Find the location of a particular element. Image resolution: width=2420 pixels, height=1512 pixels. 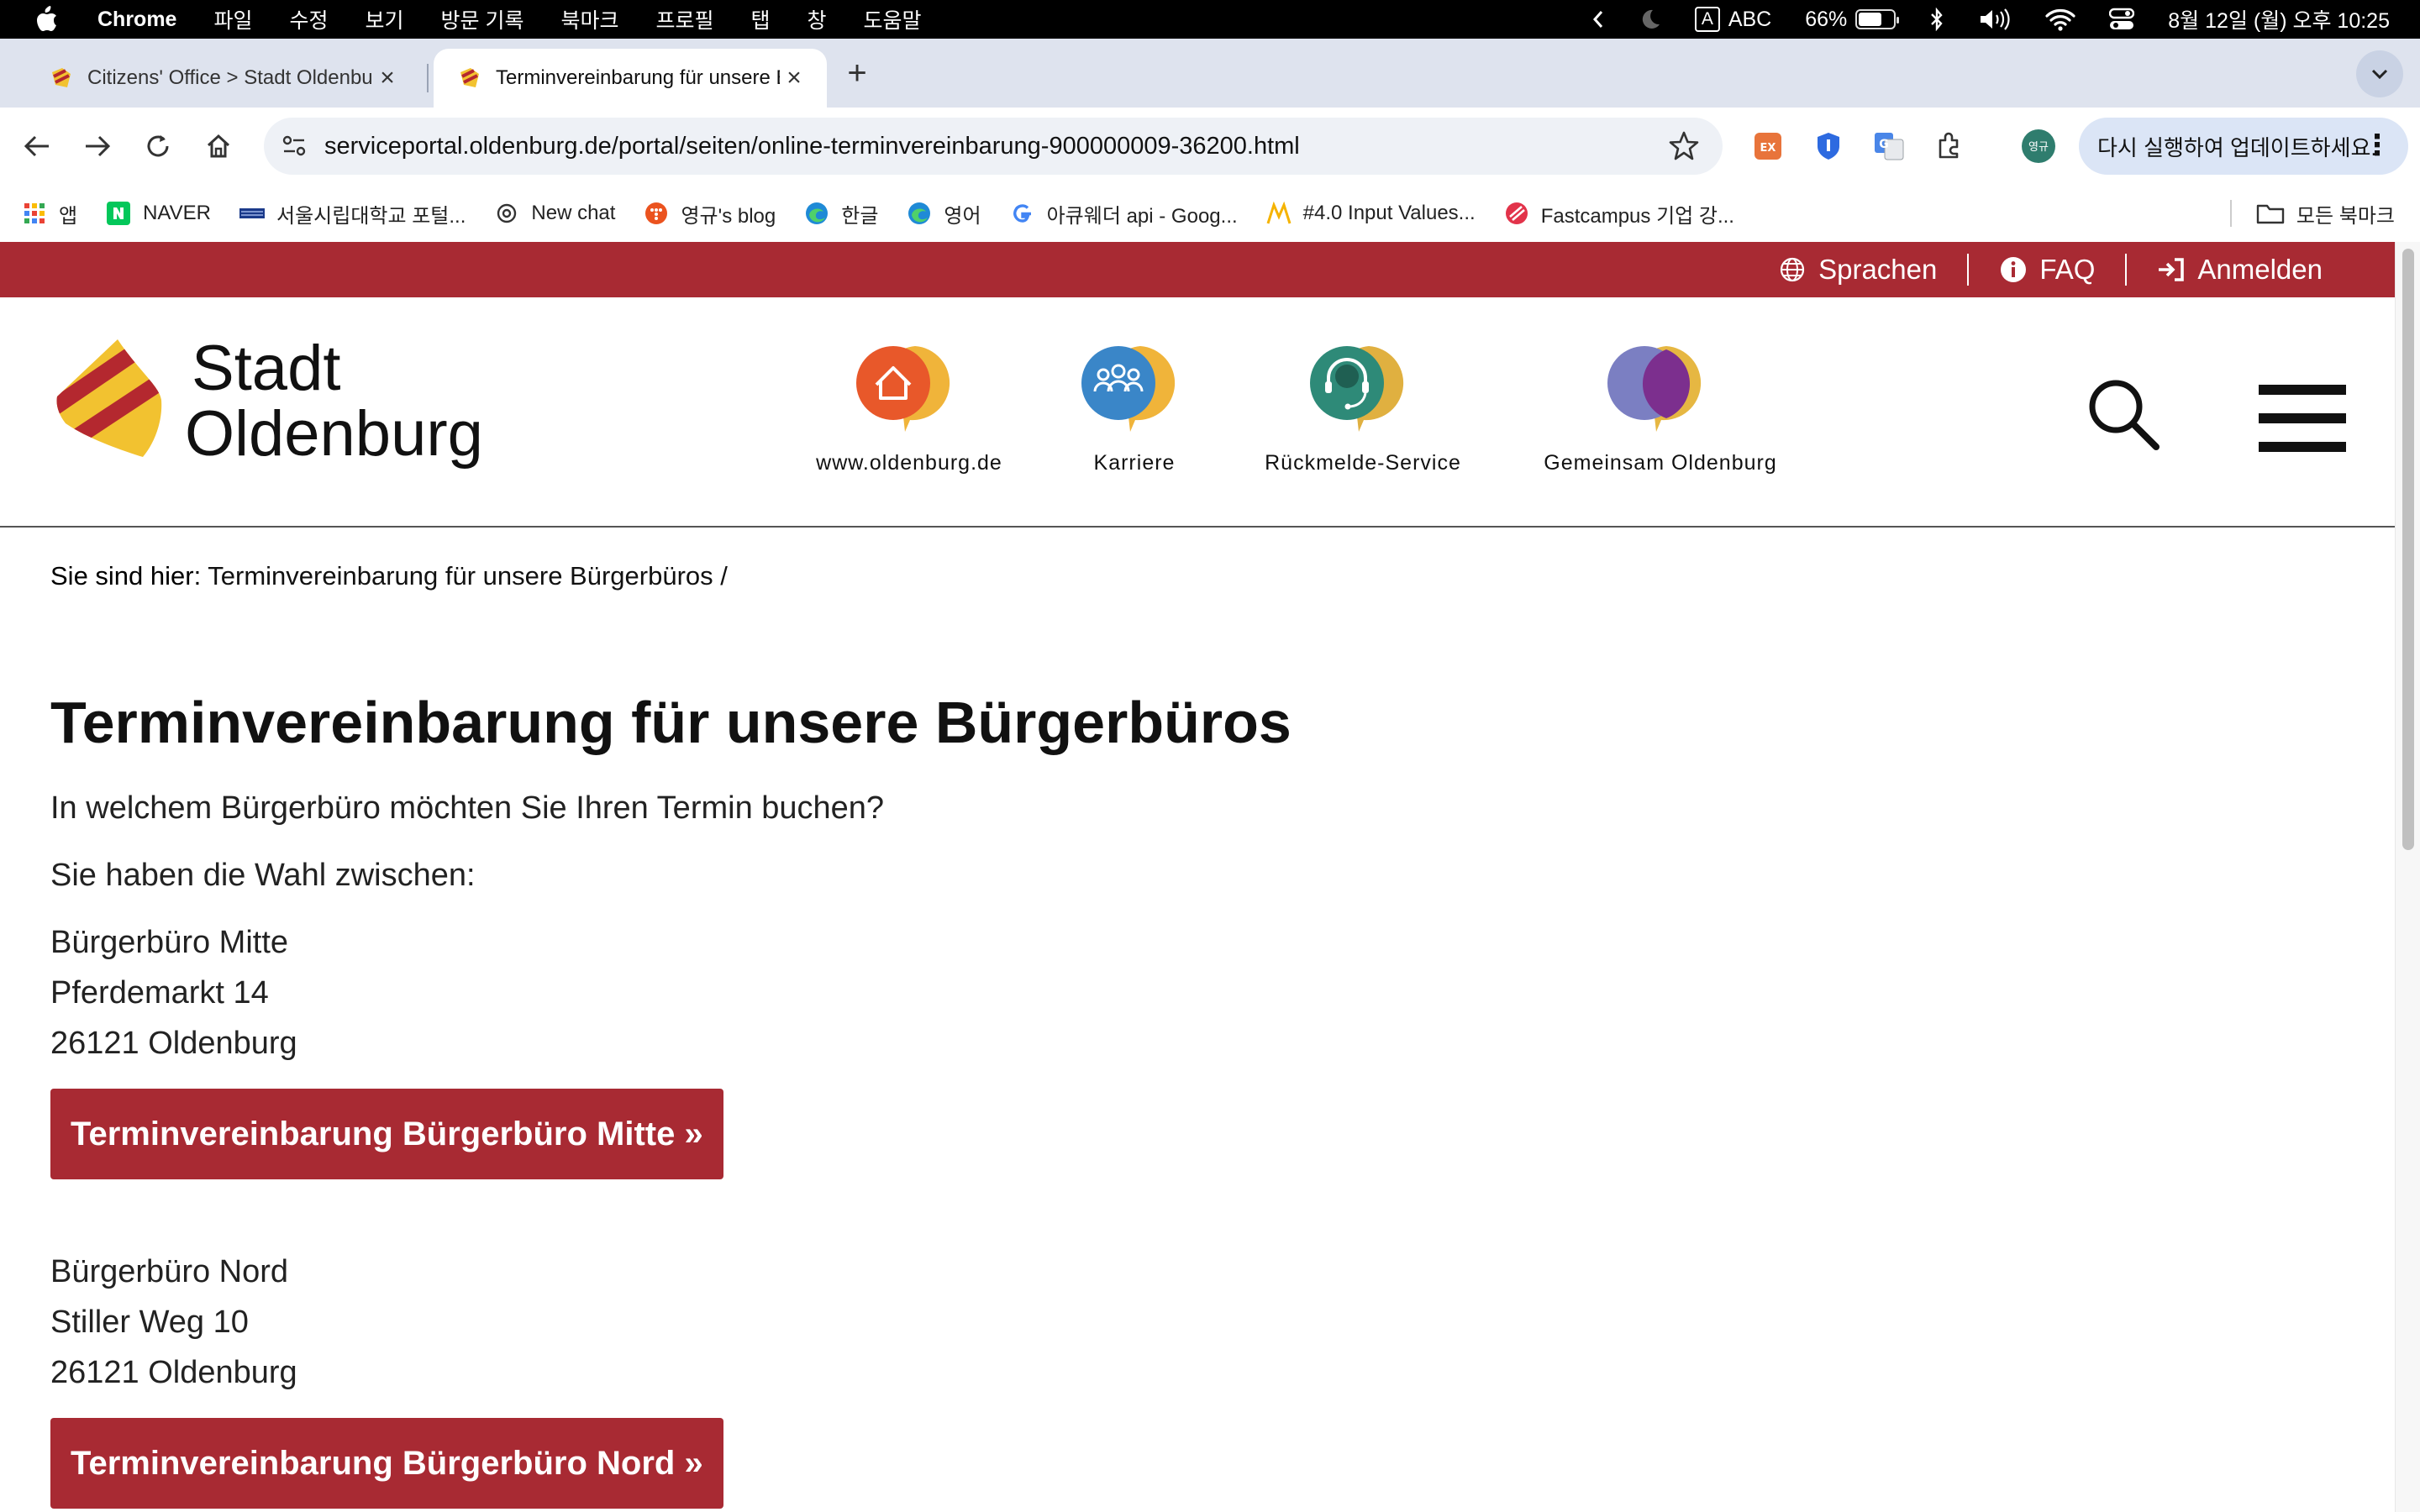

reload-icon is located at coordinates (158, 146).